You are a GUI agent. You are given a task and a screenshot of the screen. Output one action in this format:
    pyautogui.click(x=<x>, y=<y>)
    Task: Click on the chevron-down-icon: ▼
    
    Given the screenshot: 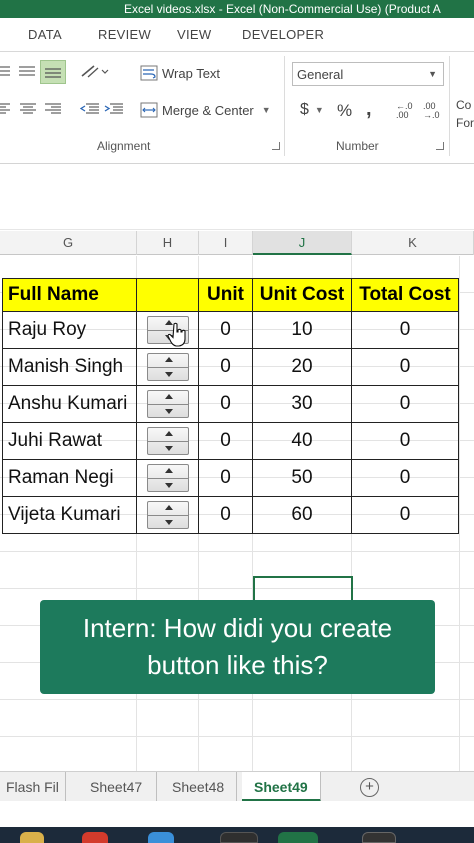 What is the action you would take?
    pyautogui.click(x=432, y=74)
    